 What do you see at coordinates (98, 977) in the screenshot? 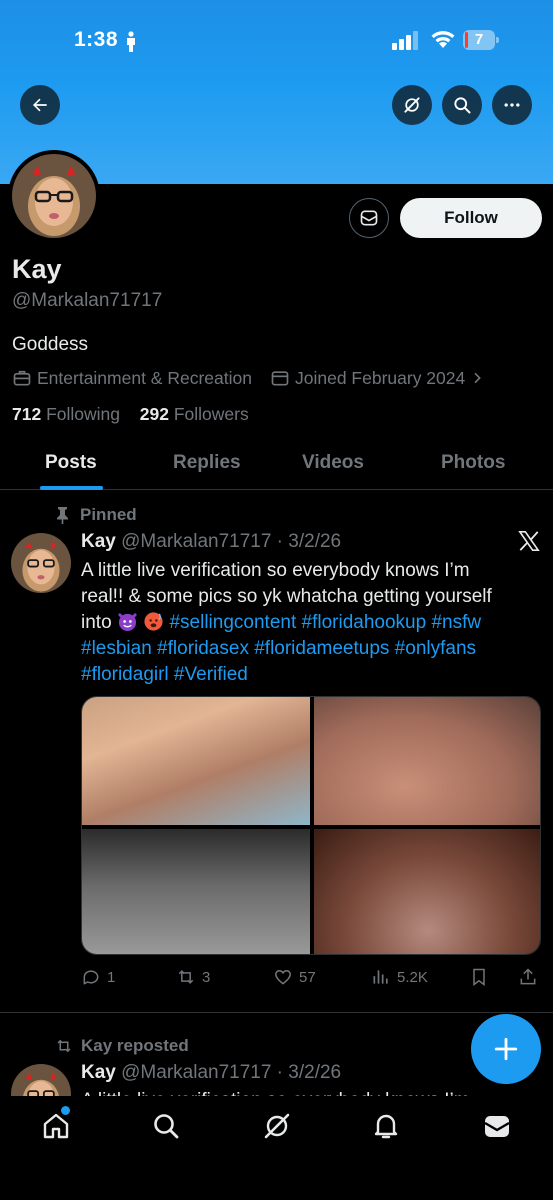
I see `reply-button: 1` at bounding box center [98, 977].